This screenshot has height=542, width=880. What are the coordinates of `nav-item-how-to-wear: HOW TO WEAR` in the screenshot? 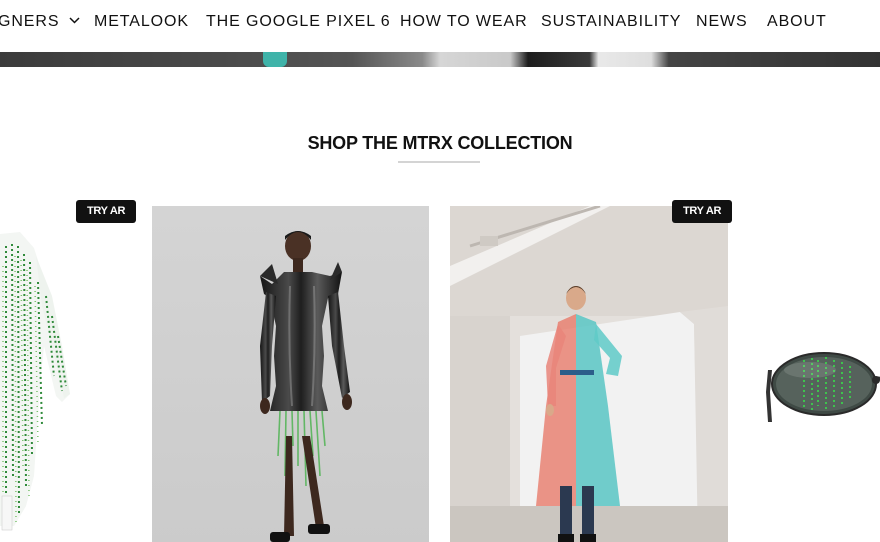 It's located at (464, 22).